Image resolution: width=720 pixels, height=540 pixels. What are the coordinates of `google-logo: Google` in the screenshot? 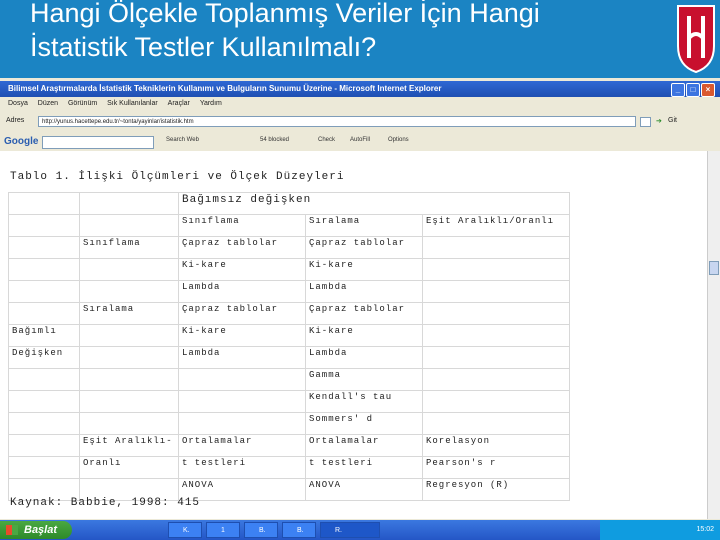 It's located at (21, 141).